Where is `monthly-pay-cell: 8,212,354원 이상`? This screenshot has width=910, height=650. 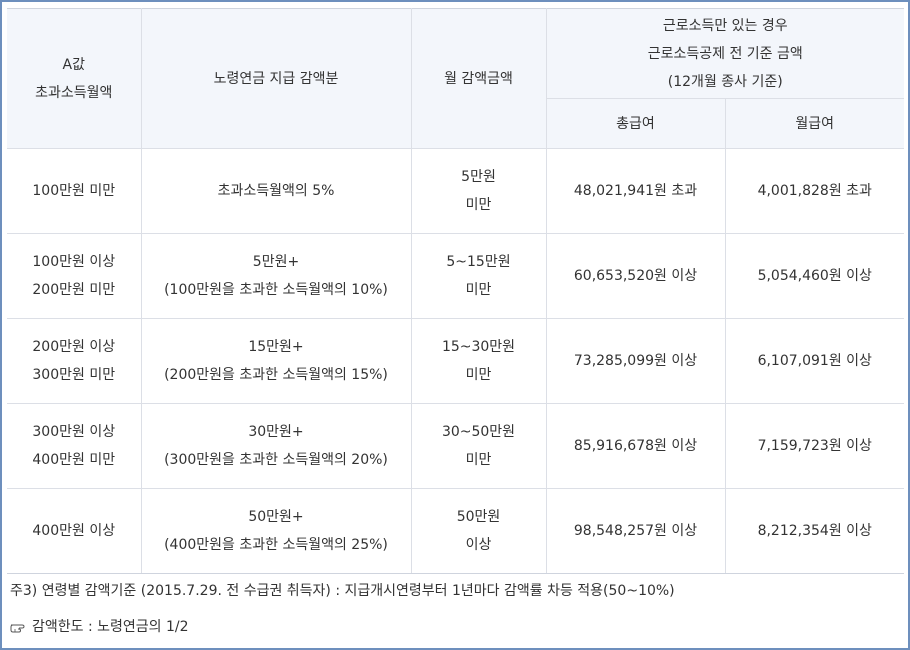 monthly-pay-cell: 8,212,354원 이상 is located at coordinates (814, 531).